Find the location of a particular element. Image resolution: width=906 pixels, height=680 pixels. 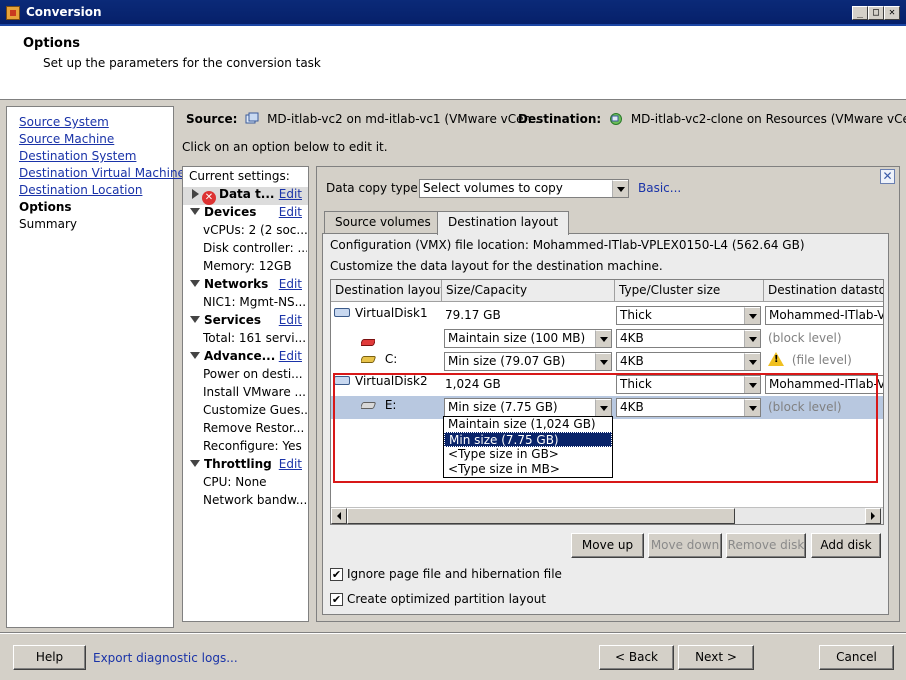

nav-summary: Summary is located at coordinates (48, 224).